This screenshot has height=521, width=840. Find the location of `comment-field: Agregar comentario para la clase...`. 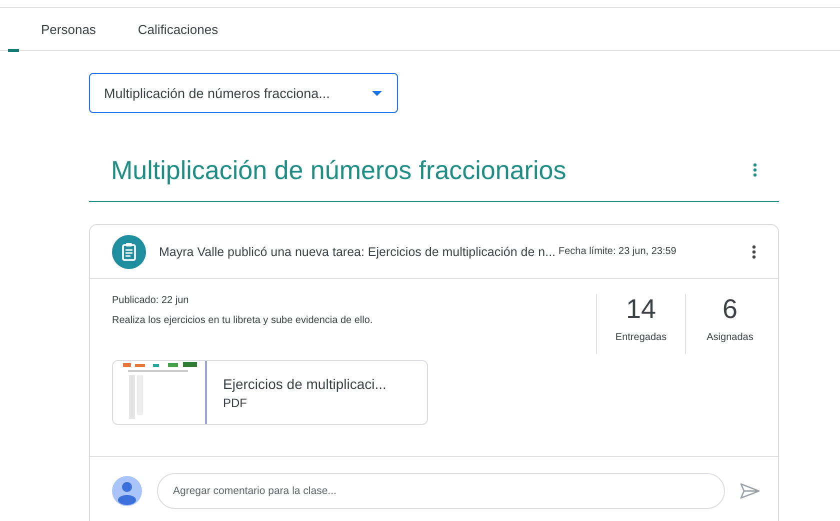

comment-field: Agregar comentario para la clase... is located at coordinates (441, 491).